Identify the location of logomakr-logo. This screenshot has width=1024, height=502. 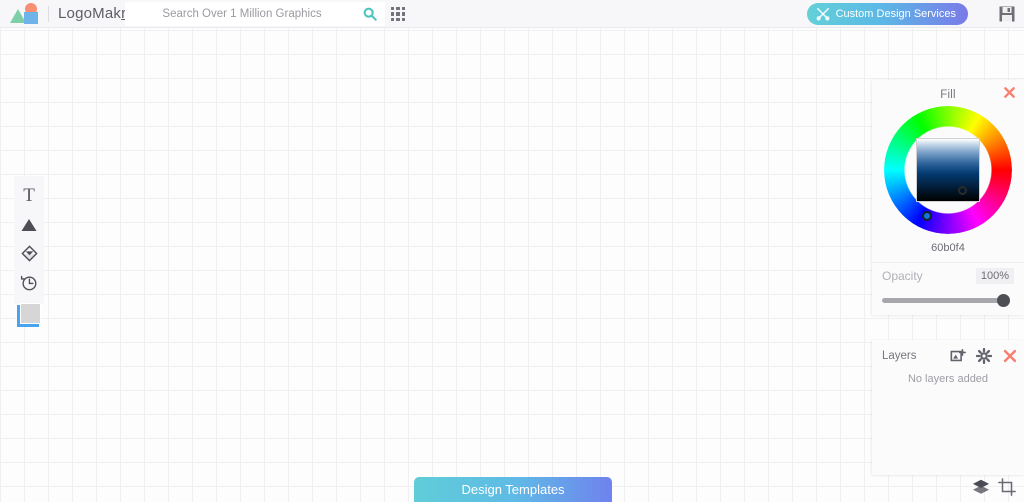
(26, 14).